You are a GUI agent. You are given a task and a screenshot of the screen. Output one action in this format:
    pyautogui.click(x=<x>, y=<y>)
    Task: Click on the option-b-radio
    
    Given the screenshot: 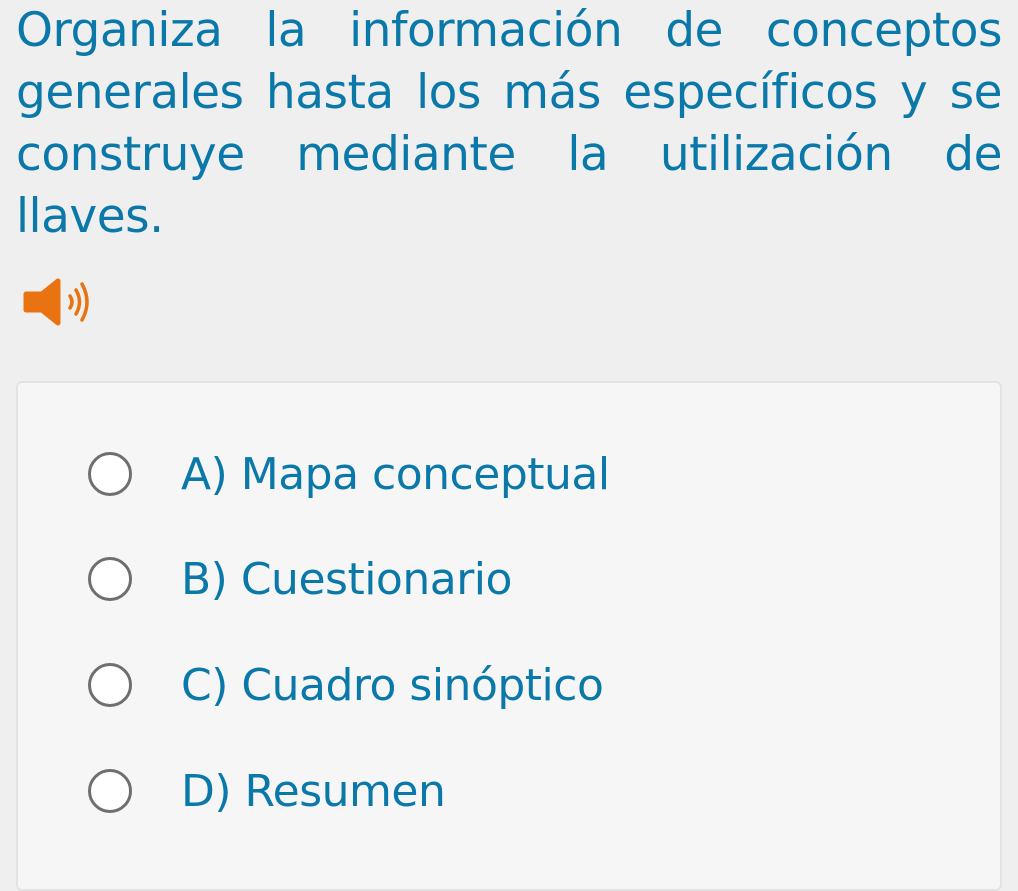 What is the action you would take?
    pyautogui.click(x=110, y=579)
    